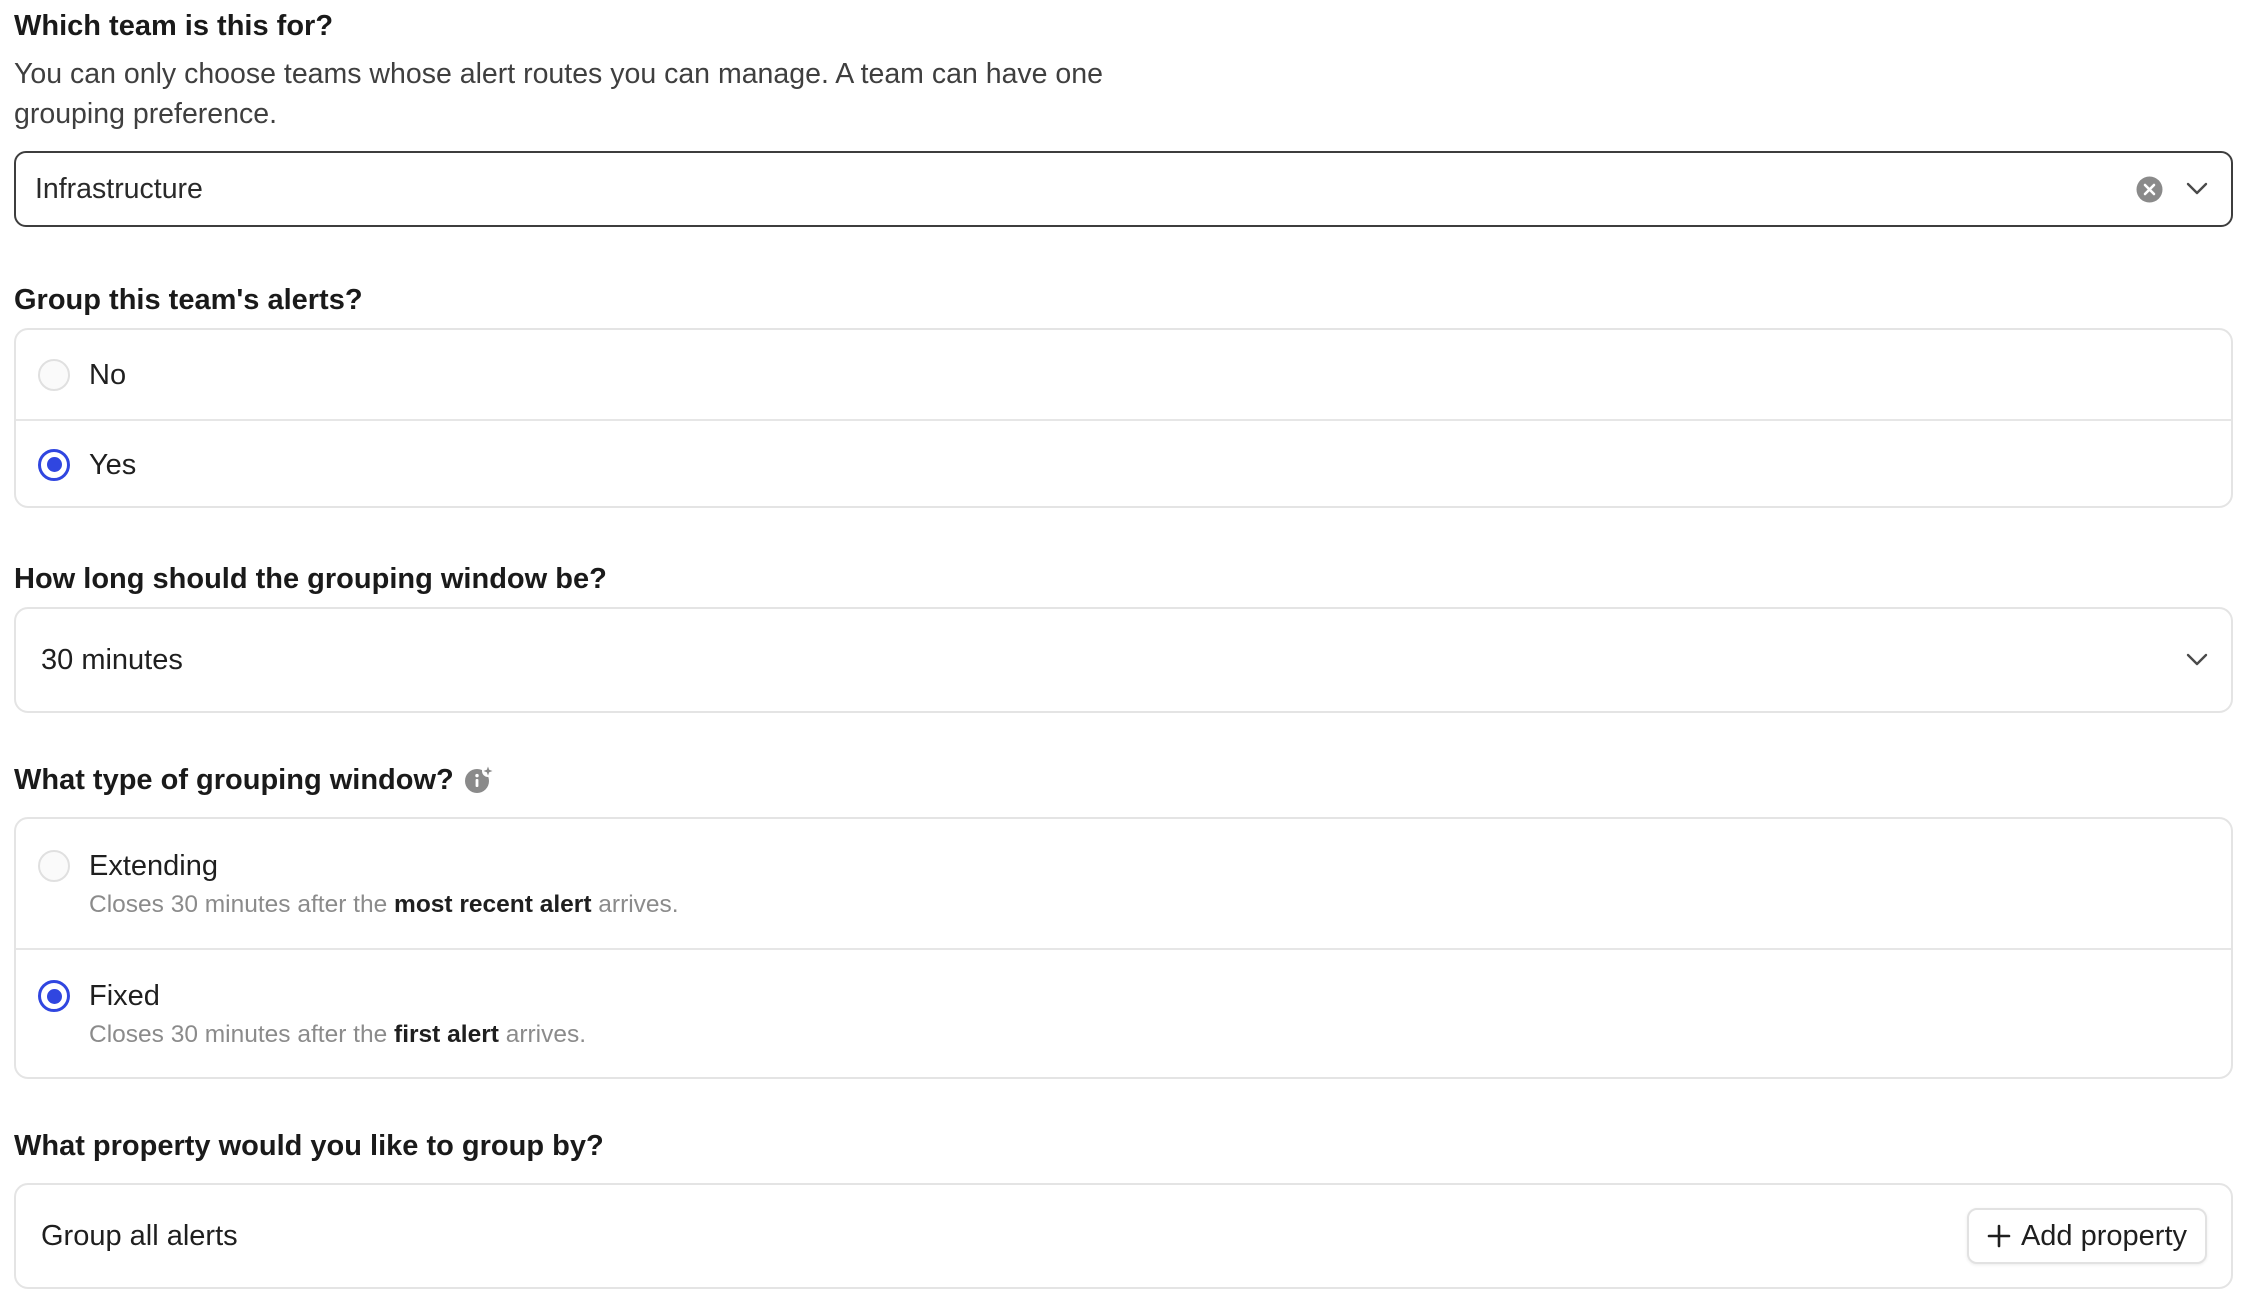 The height and width of the screenshot is (1310, 2246). I want to click on plus-icon, so click(1999, 1236).